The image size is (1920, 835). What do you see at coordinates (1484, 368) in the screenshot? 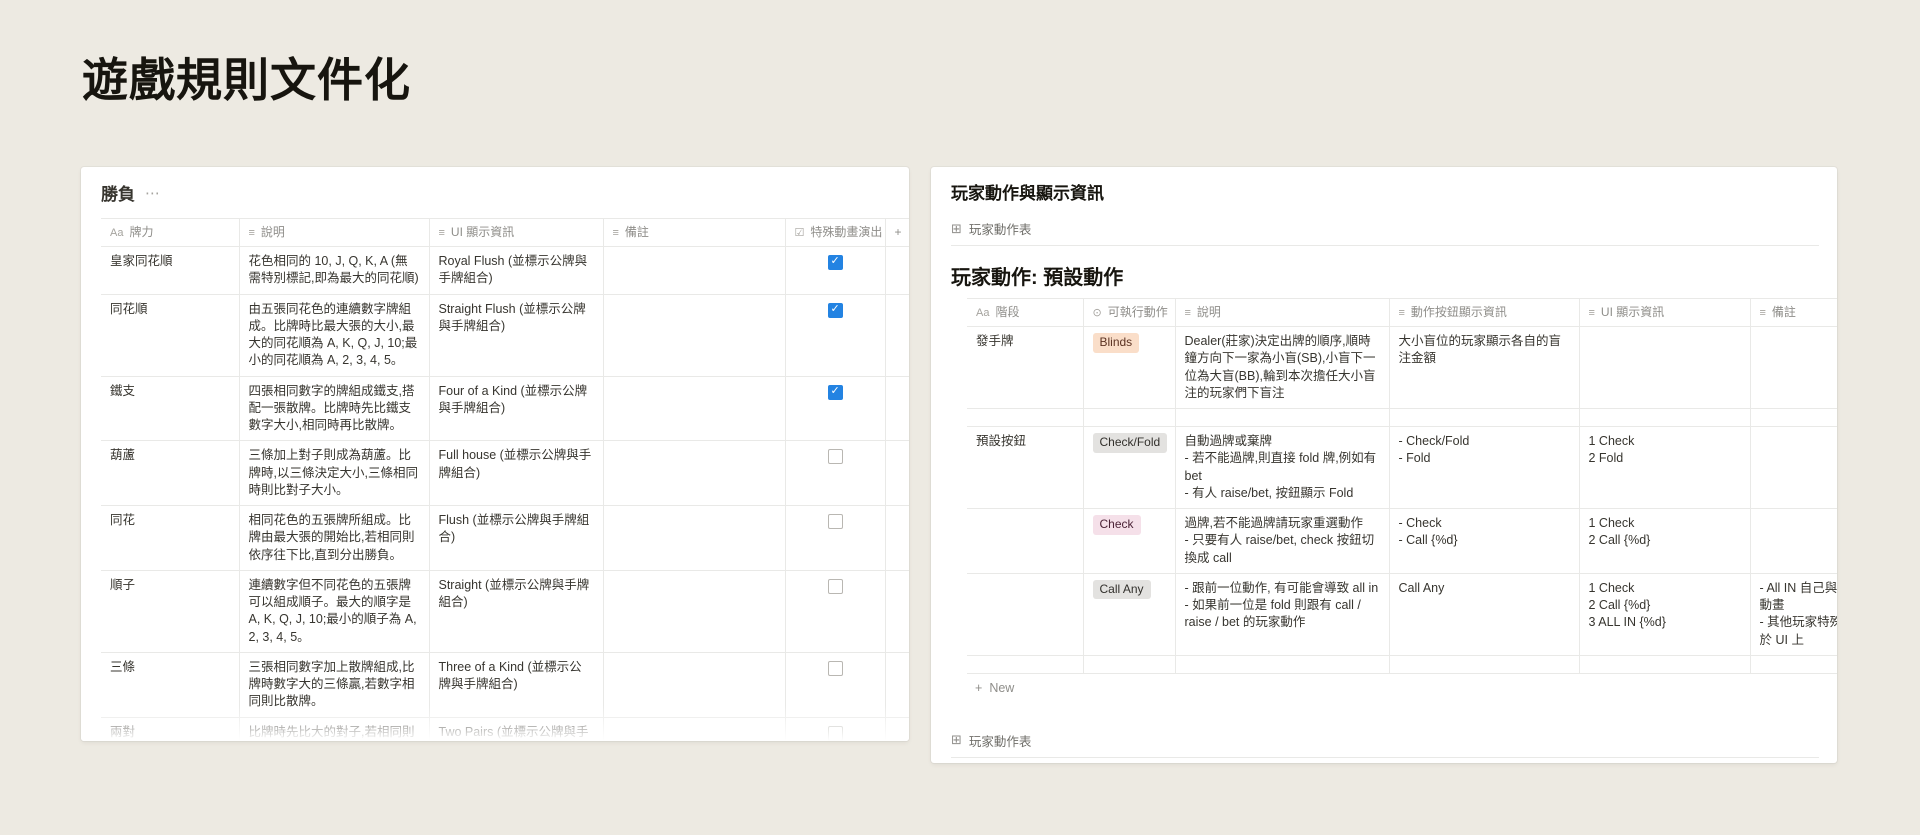
I see `cell-button-display: 大小盲位的玩家顯示各自的盲注金額` at bounding box center [1484, 368].